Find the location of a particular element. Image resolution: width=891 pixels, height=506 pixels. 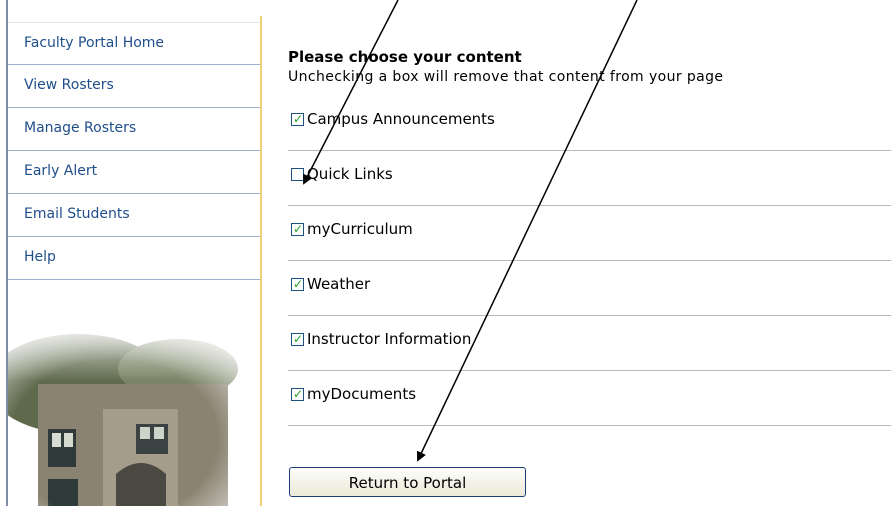

checkbox-weather: ✓ is located at coordinates (297, 284).